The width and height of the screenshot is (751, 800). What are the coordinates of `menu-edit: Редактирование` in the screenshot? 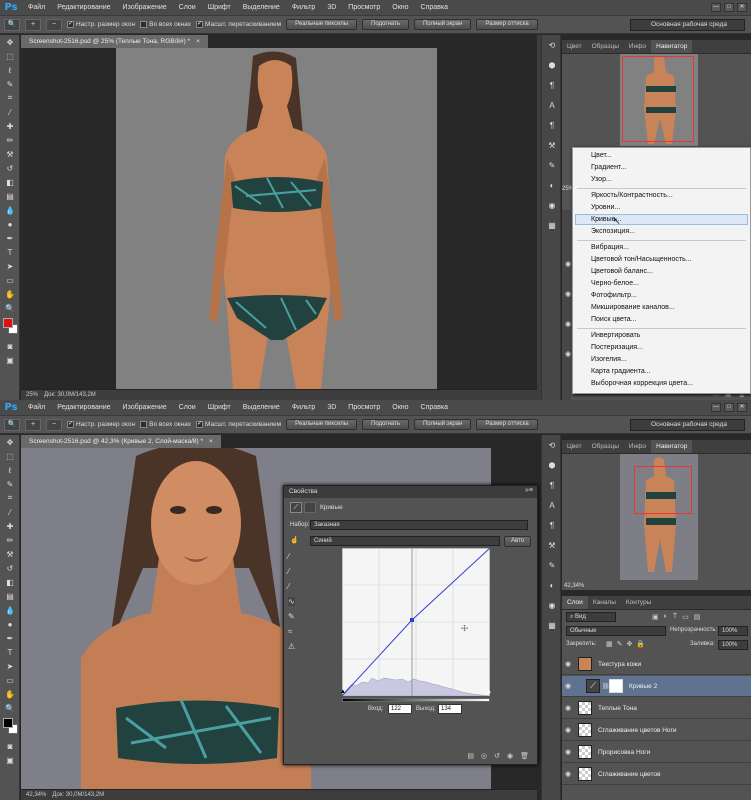 It's located at (83, 407).